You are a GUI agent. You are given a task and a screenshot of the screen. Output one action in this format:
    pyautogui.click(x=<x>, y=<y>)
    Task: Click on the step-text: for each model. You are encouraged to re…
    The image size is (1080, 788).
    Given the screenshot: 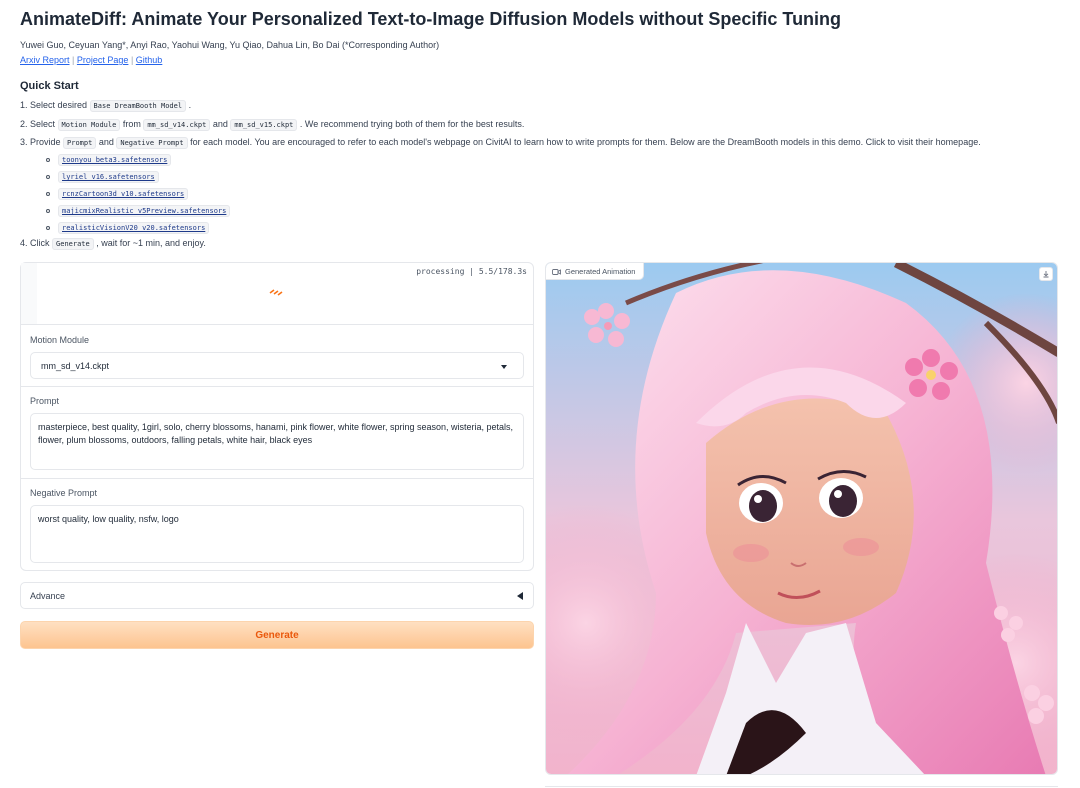 What is the action you would take?
    pyautogui.click(x=584, y=142)
    